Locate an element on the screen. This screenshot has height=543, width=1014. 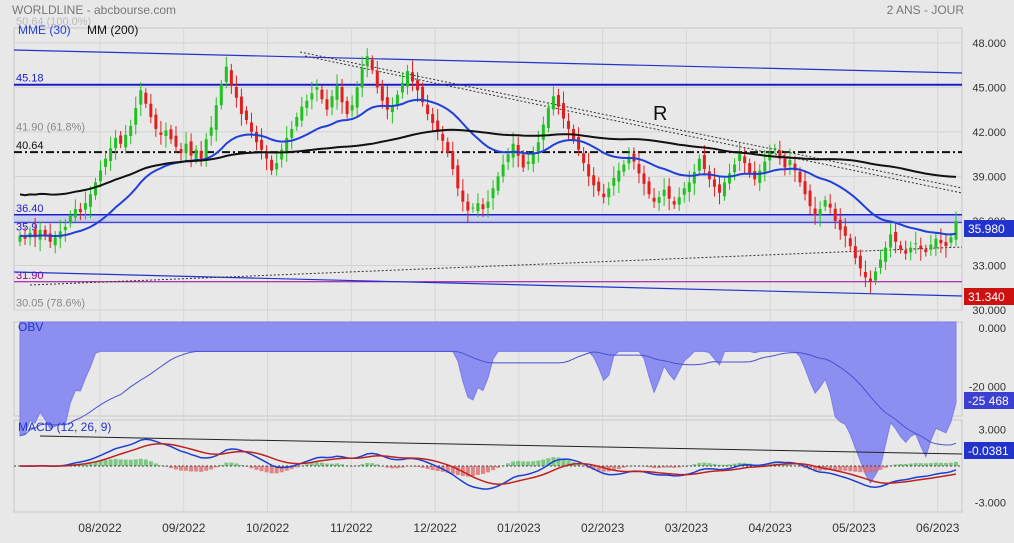
month-label: 10/2022 is located at coordinates (268, 528).